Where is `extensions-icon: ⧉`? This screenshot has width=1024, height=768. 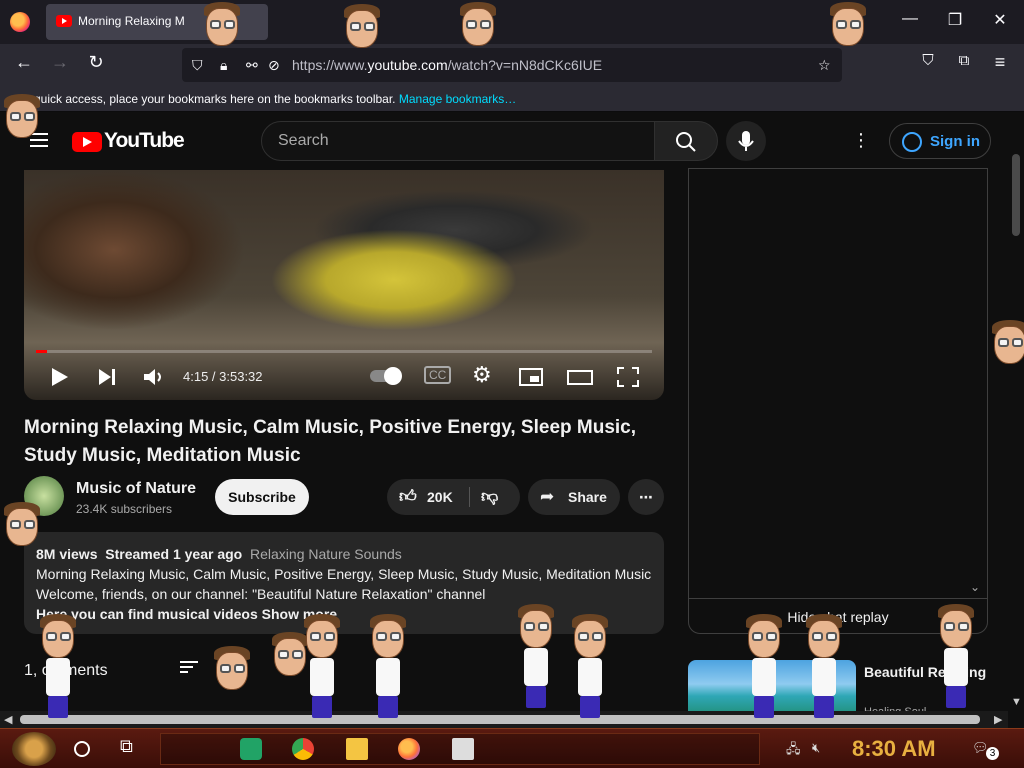
extensions-icon: ⧉ is located at coordinates (964, 60).